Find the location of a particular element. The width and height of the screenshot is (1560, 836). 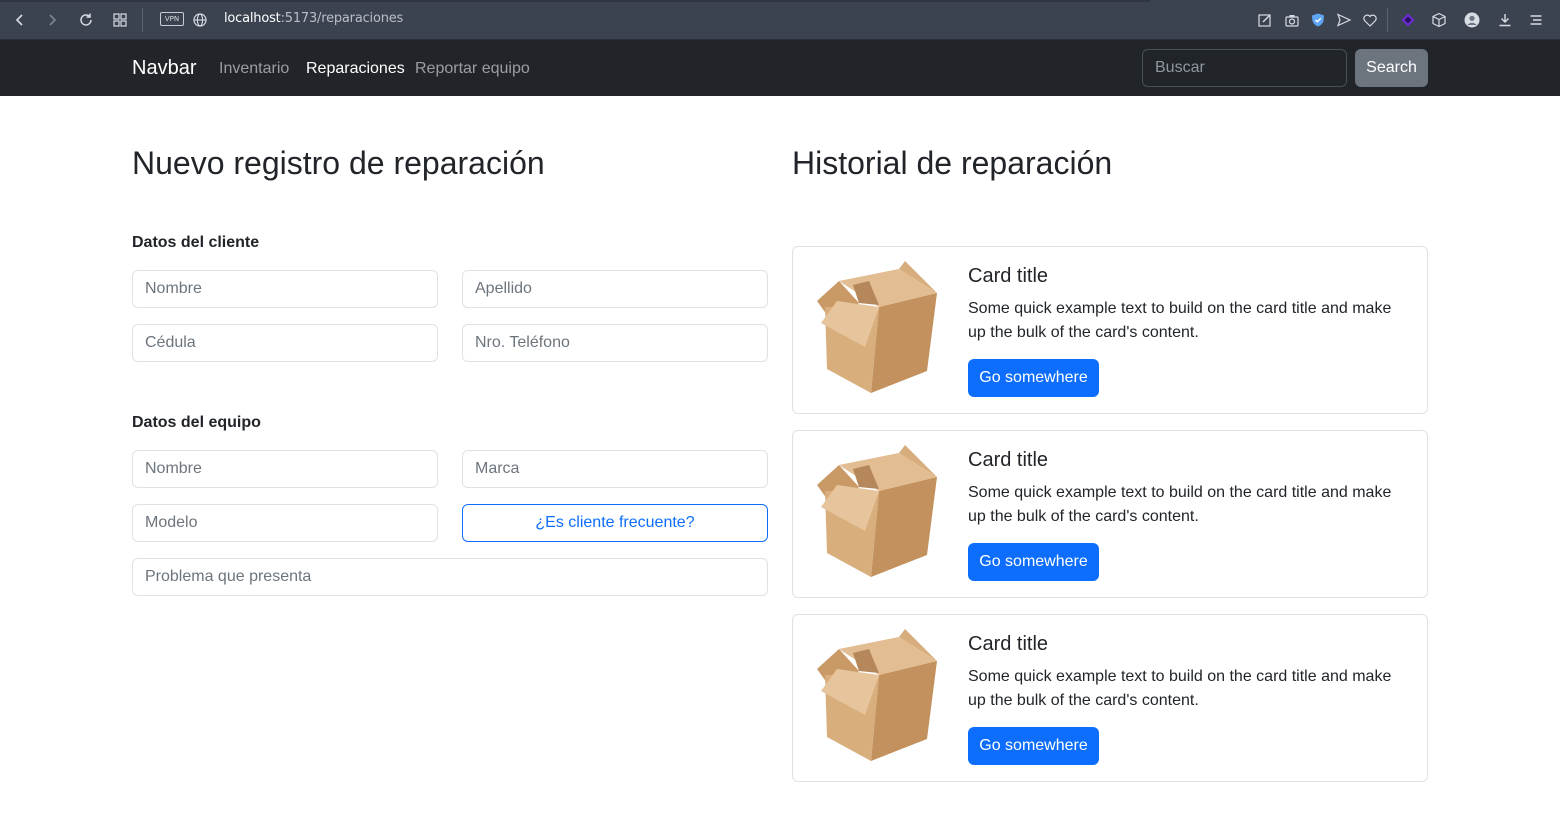

url-host: localhost is located at coordinates (252, 18).